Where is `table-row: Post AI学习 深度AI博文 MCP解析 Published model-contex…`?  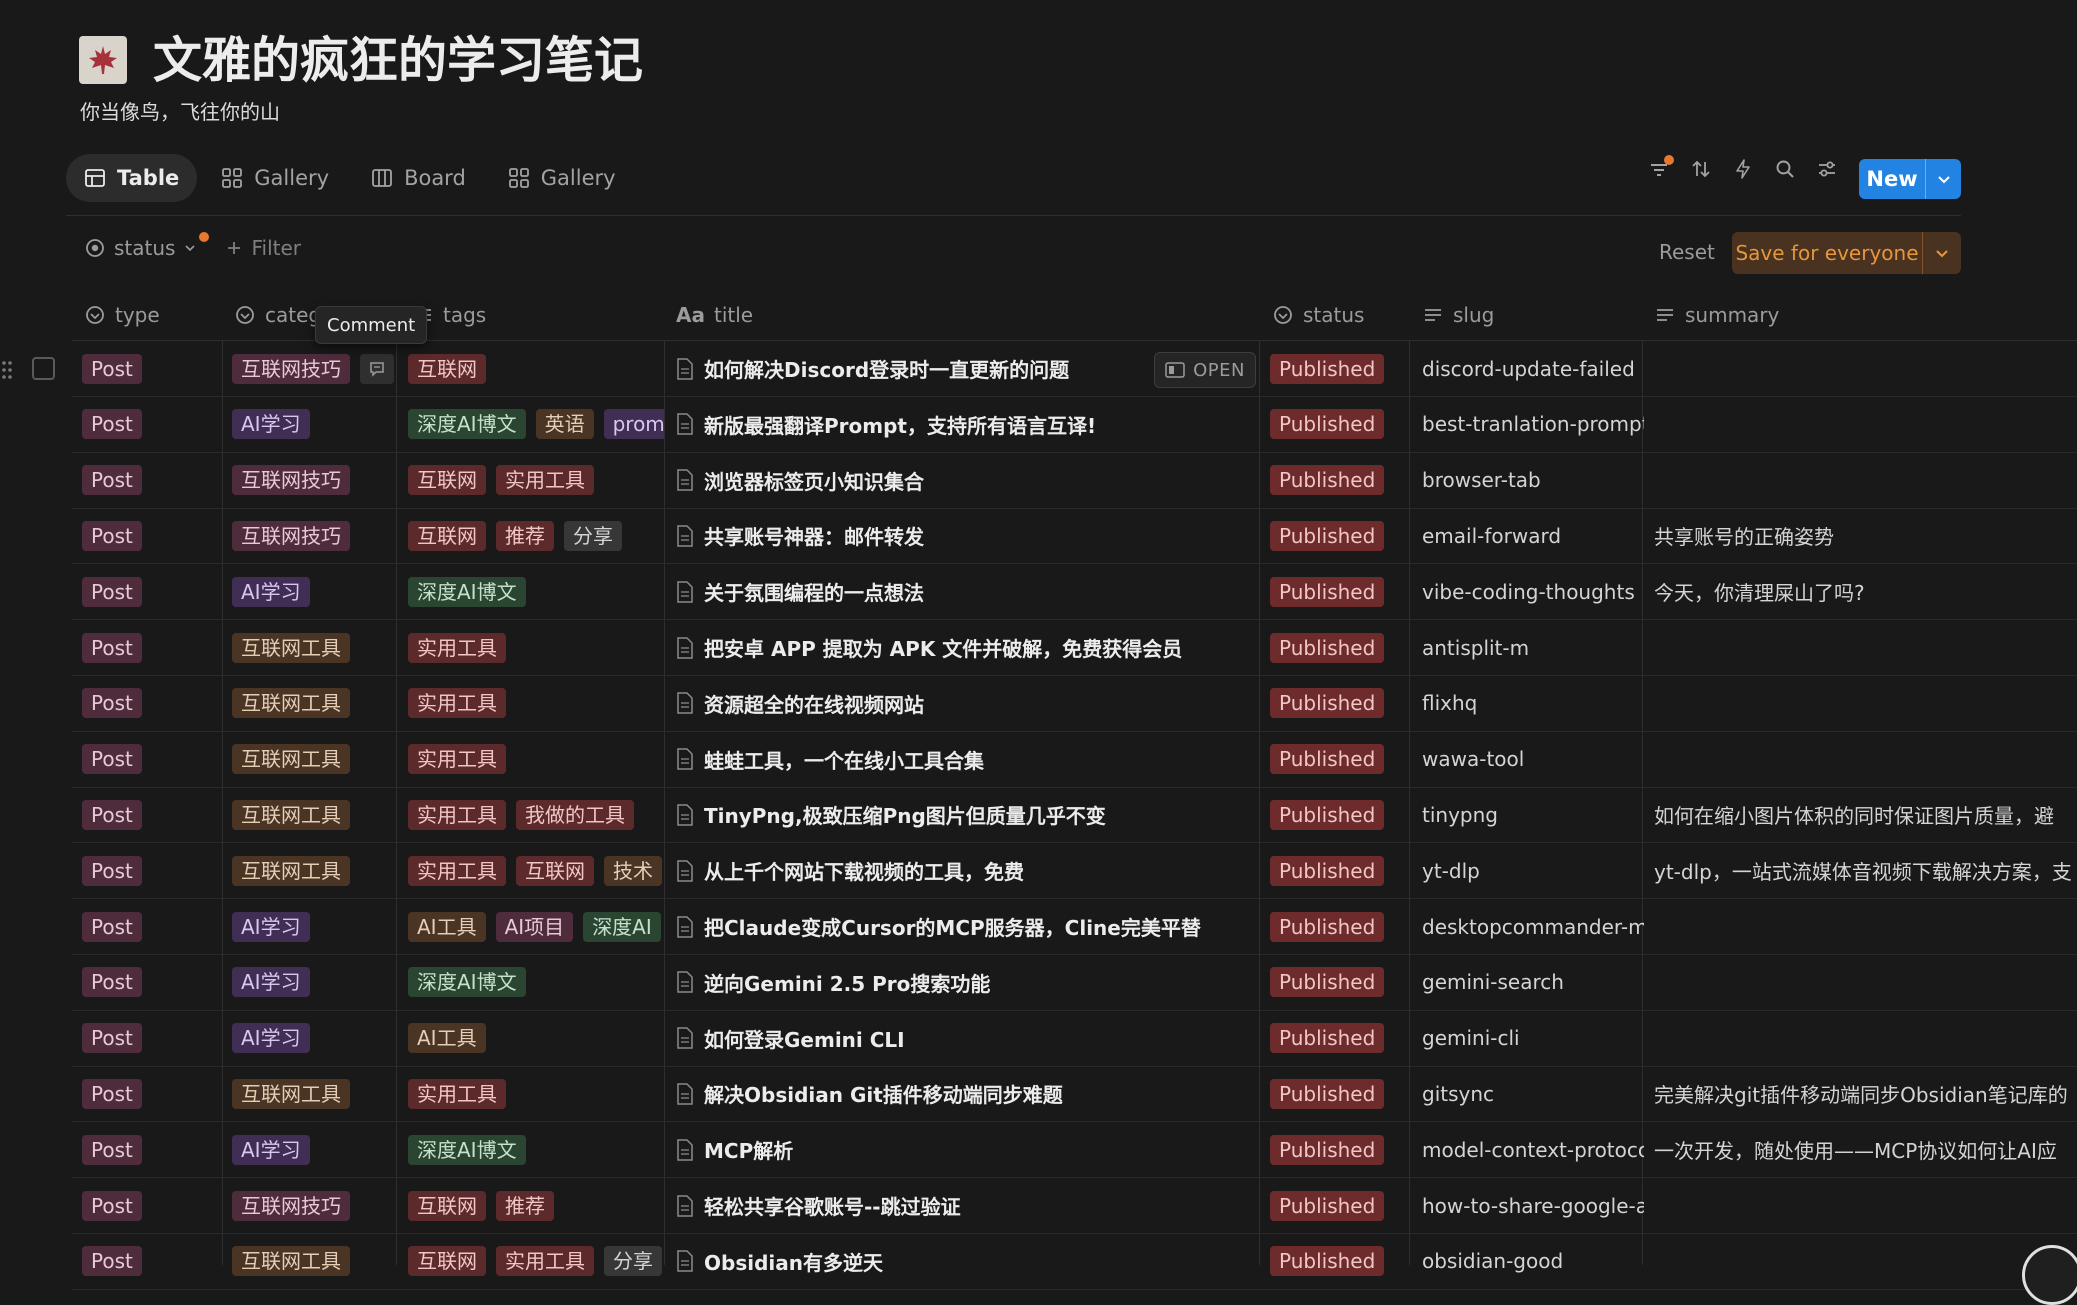
table-row: Post AI学习 深度AI博文 MCP解析 Published model-contex… is located at coordinates (1074, 1150).